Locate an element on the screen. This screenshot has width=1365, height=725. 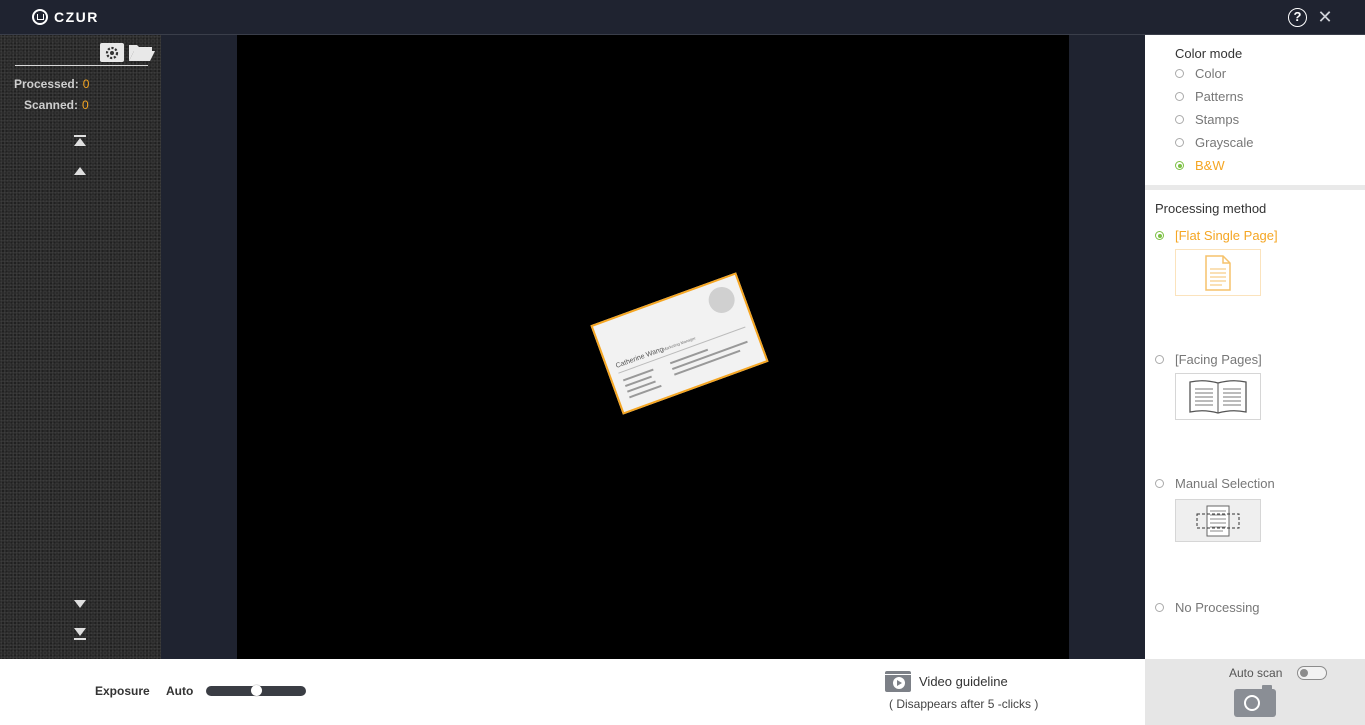
czur-logo-icon is located at coordinates (40, 17).